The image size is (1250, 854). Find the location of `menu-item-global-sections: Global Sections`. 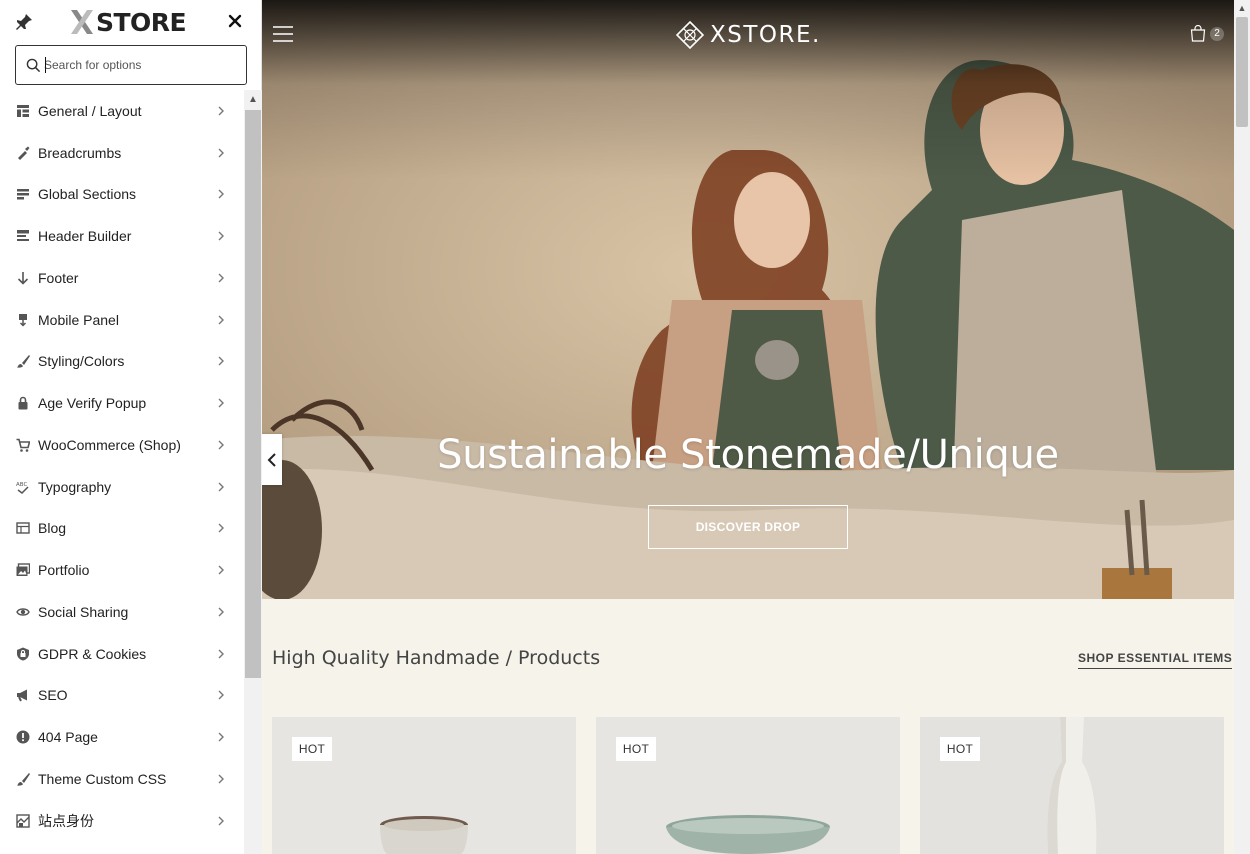

menu-item-global-sections: Global Sections is located at coordinates (122, 195).